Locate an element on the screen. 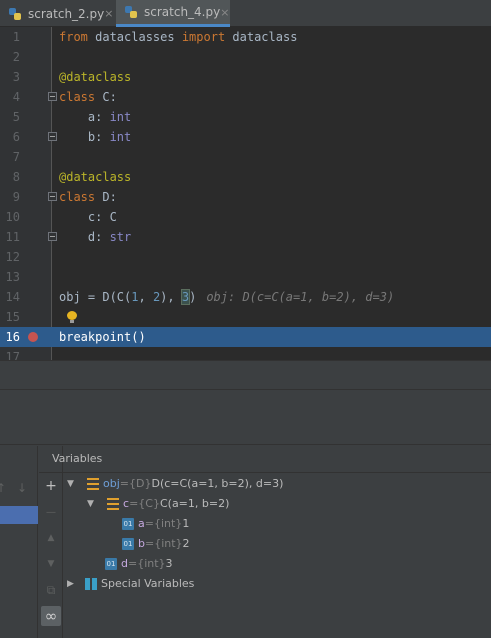  frame-navigation: ↑ ↓ is located at coordinates (19, 489).